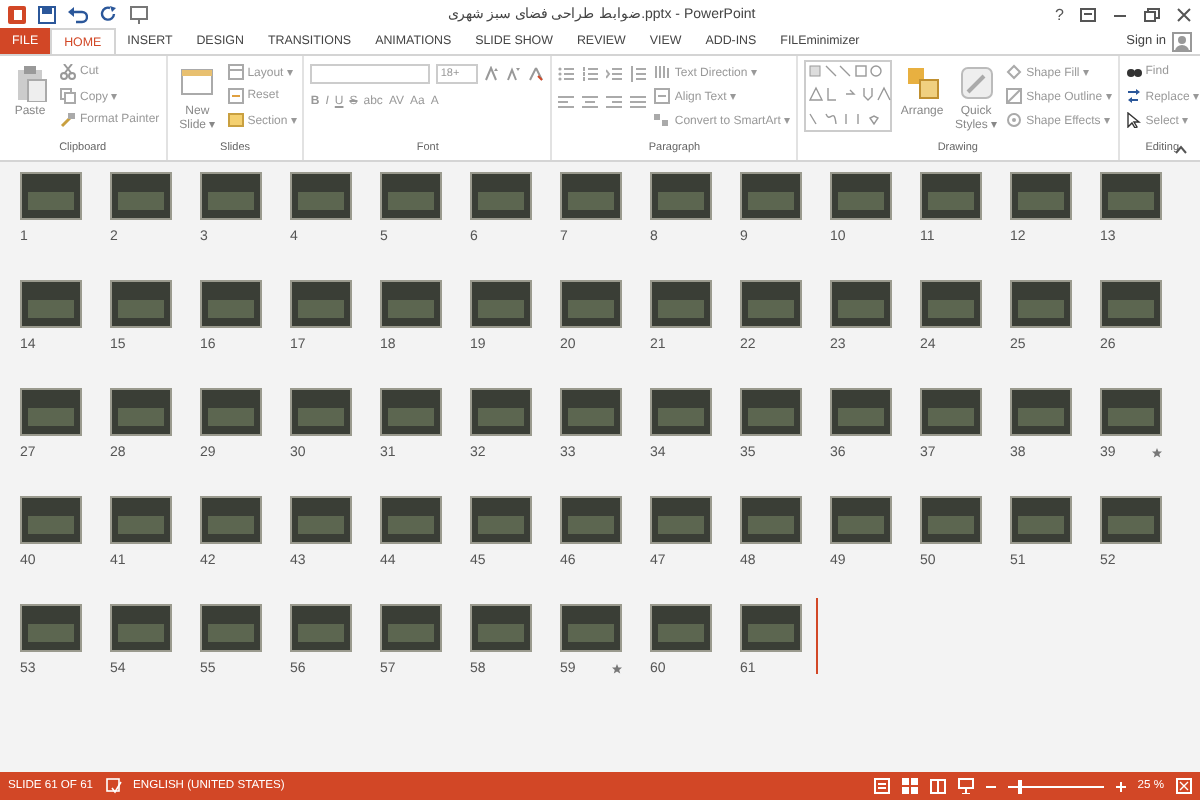  What do you see at coordinates (1014, 71) in the screenshot?
I see `paint-bucket-icon` at bounding box center [1014, 71].